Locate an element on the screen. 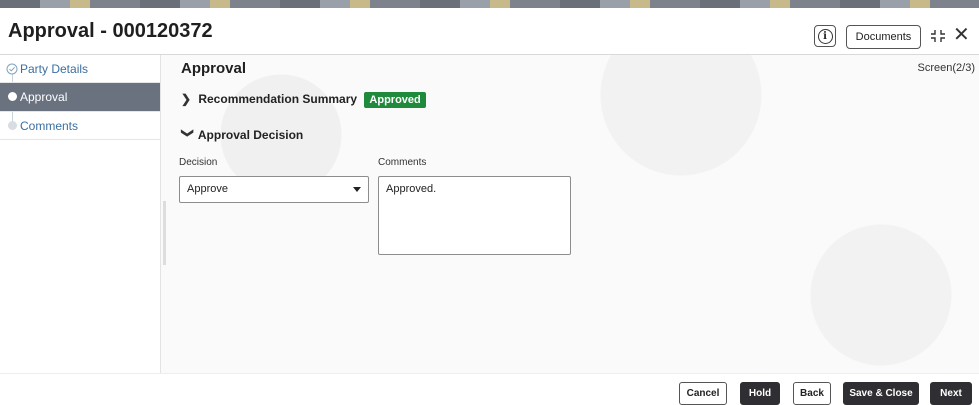 The height and width of the screenshot is (405, 979). decision-value: Approve is located at coordinates (207, 189).